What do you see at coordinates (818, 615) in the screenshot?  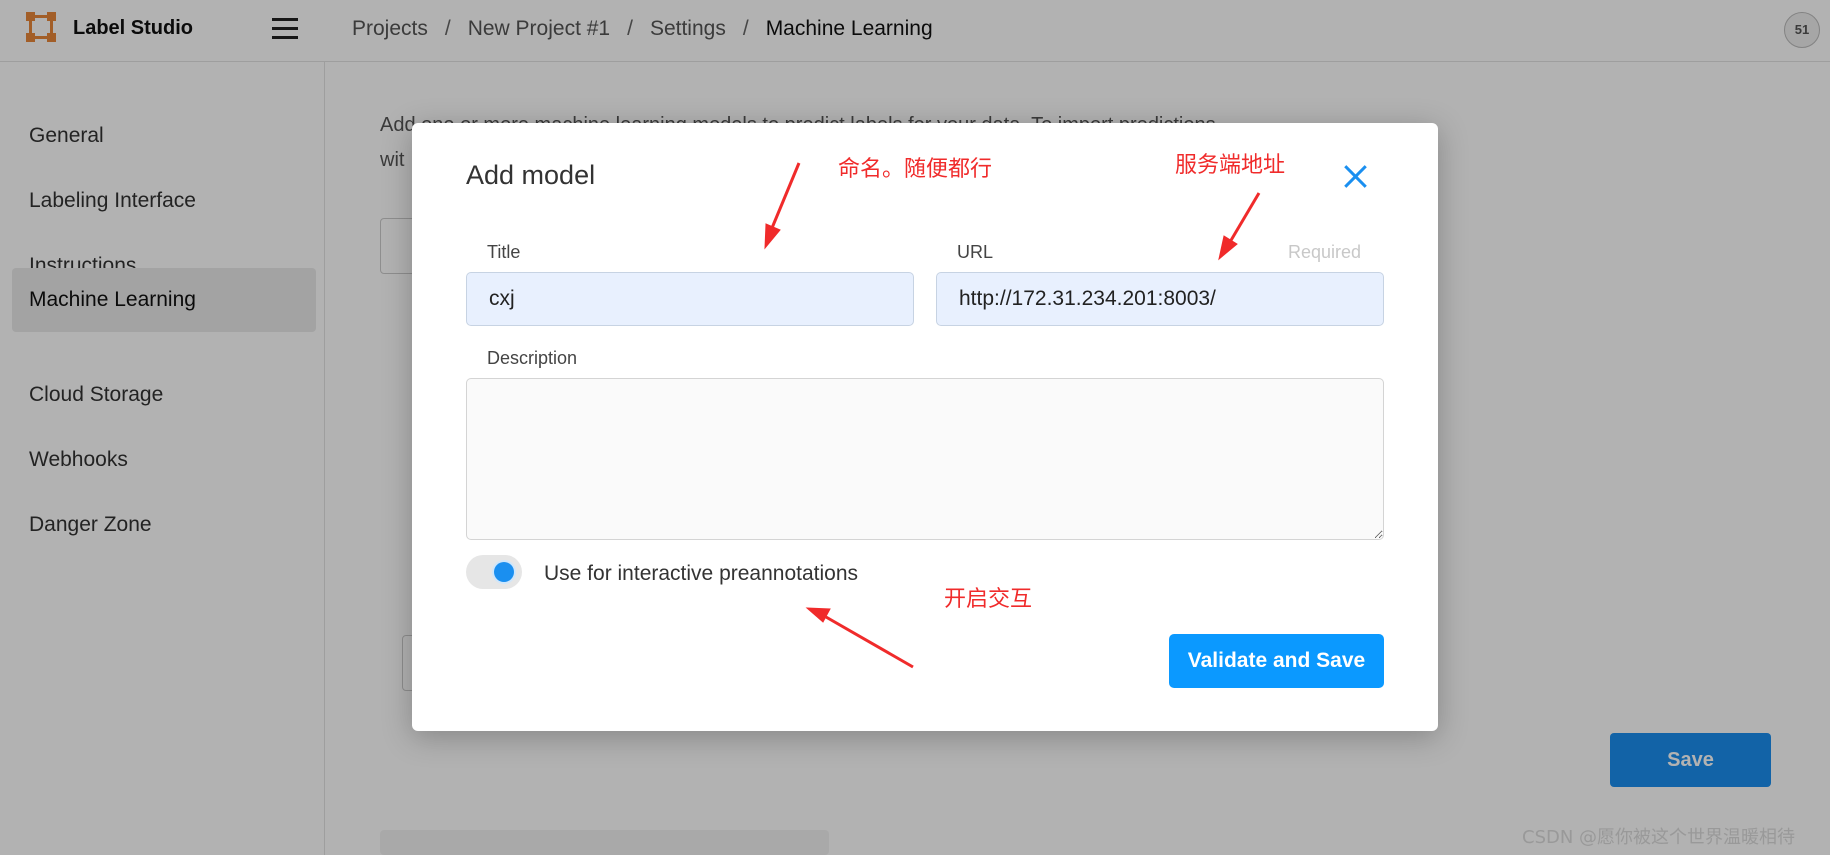 I see `arrow-head-toggle` at bounding box center [818, 615].